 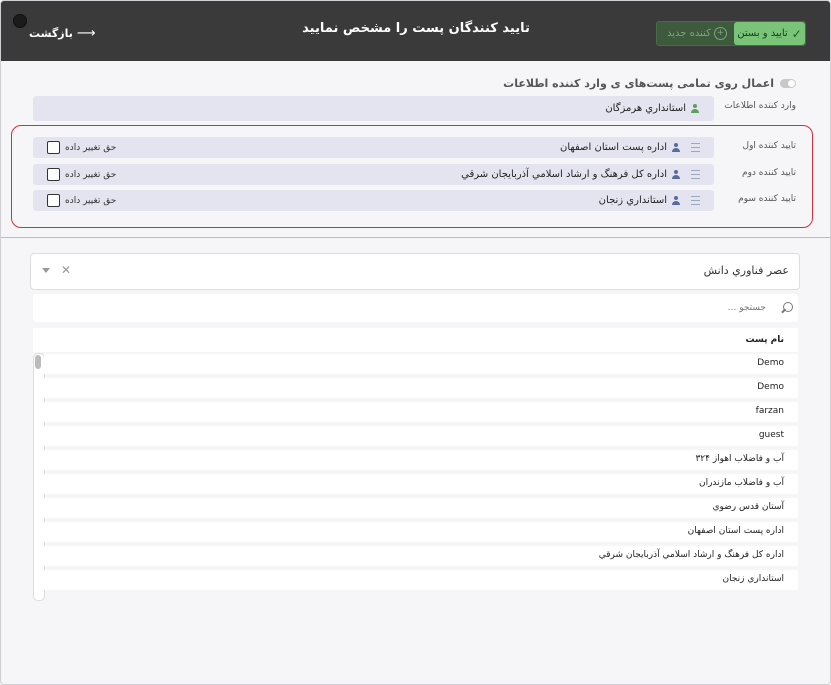 I want to click on plus-icon: +, so click(x=720, y=33).